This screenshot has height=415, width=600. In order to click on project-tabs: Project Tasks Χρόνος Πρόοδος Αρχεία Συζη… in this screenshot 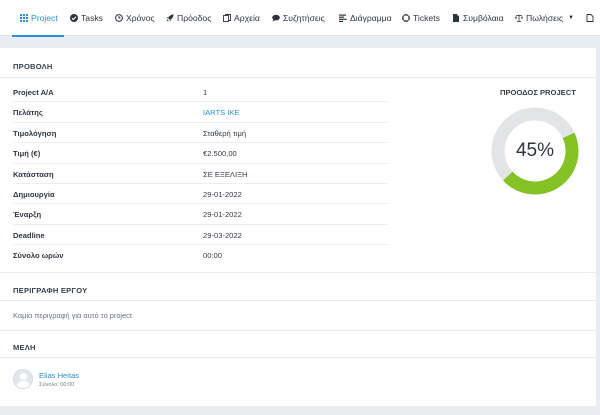, I will do `click(300, 18)`.